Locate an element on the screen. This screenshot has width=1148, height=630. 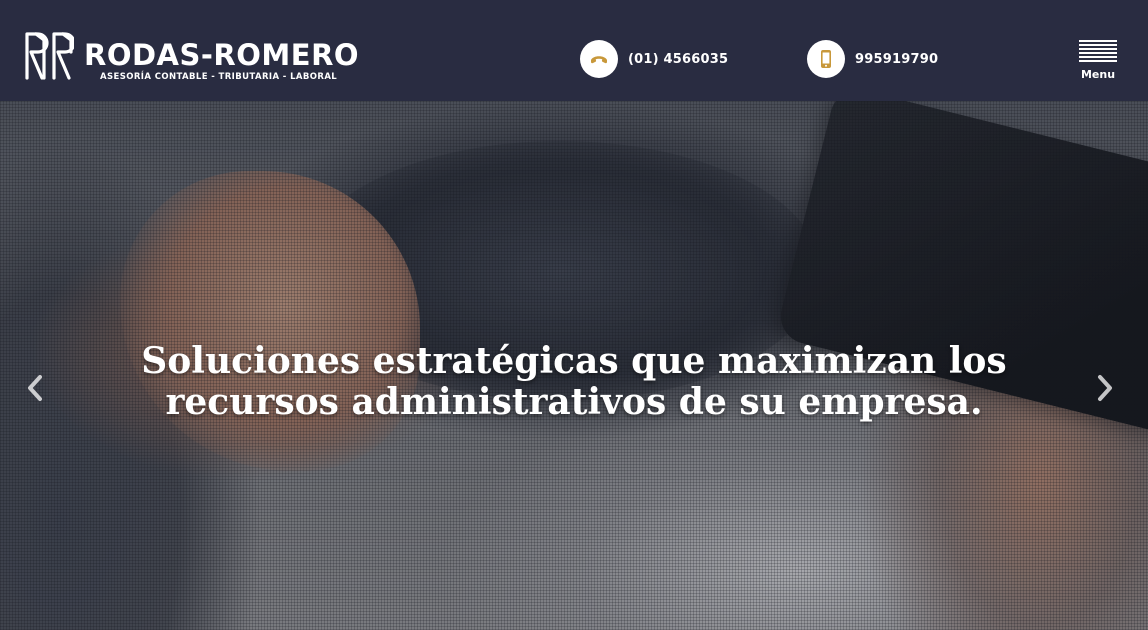
mobile-number: 995919790 is located at coordinates (897, 59).